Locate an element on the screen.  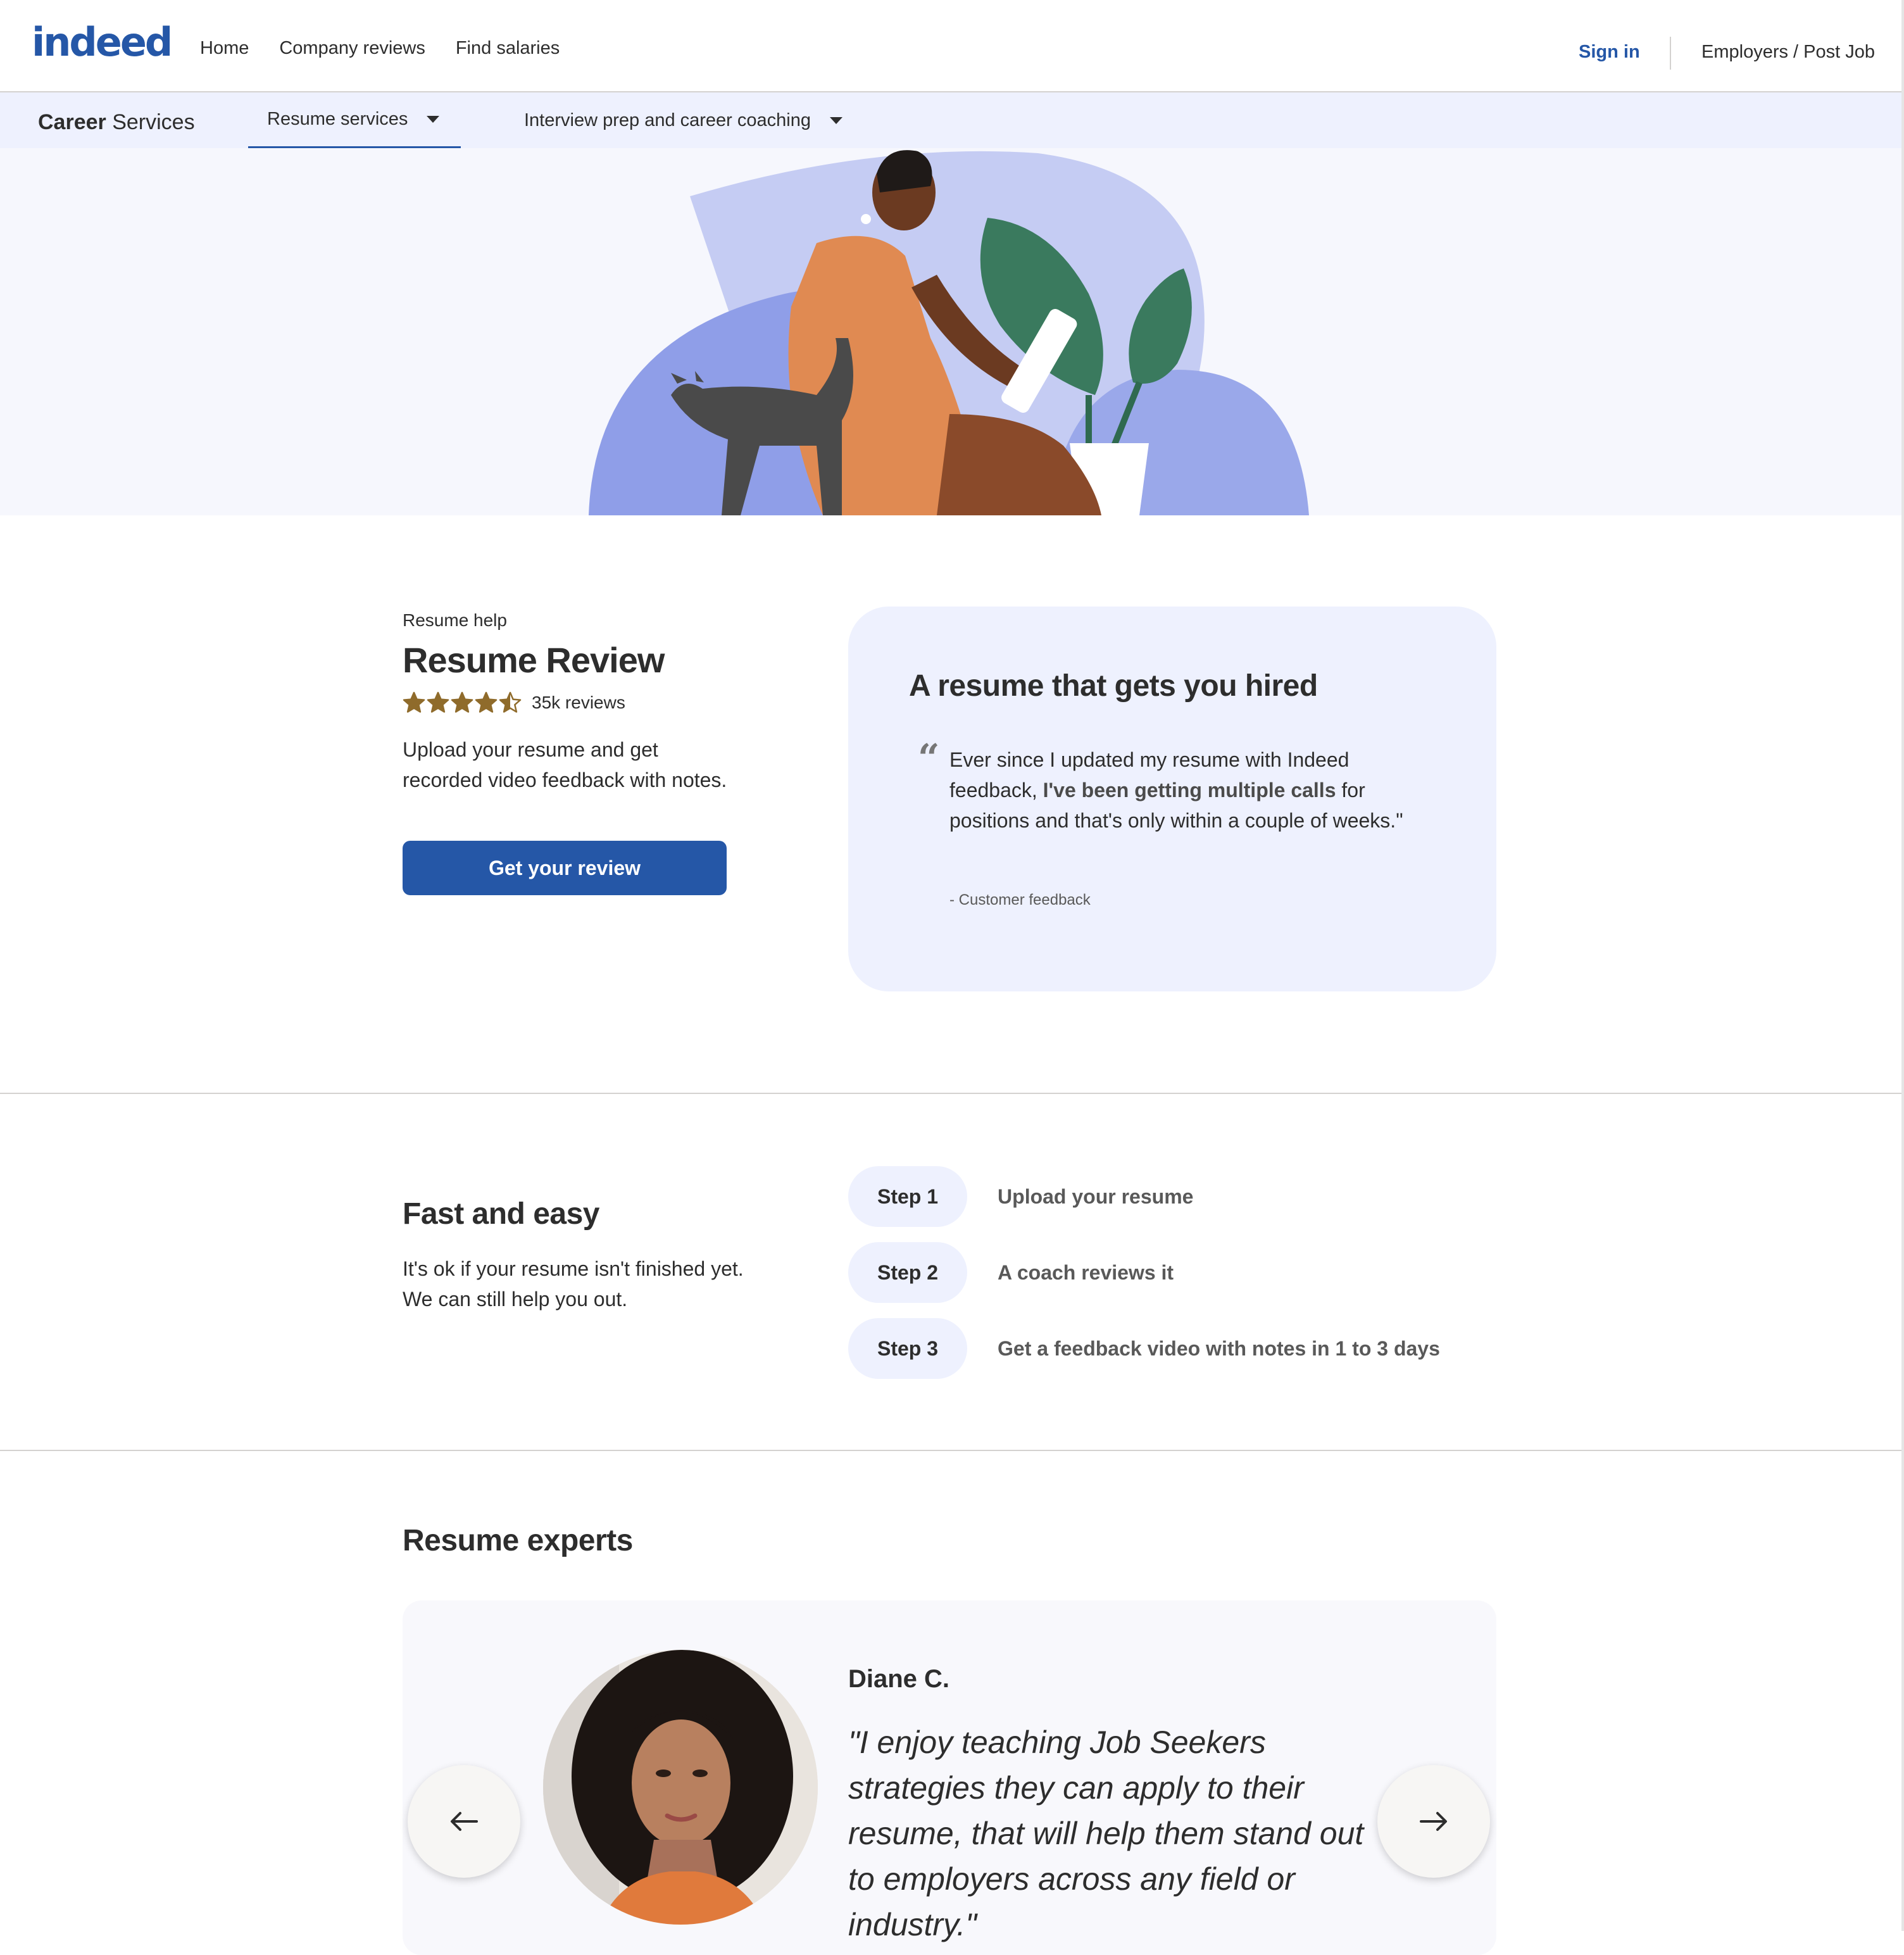
tab-interview-prep-label: Interview prep and career coaching is located at coordinates (667, 120).